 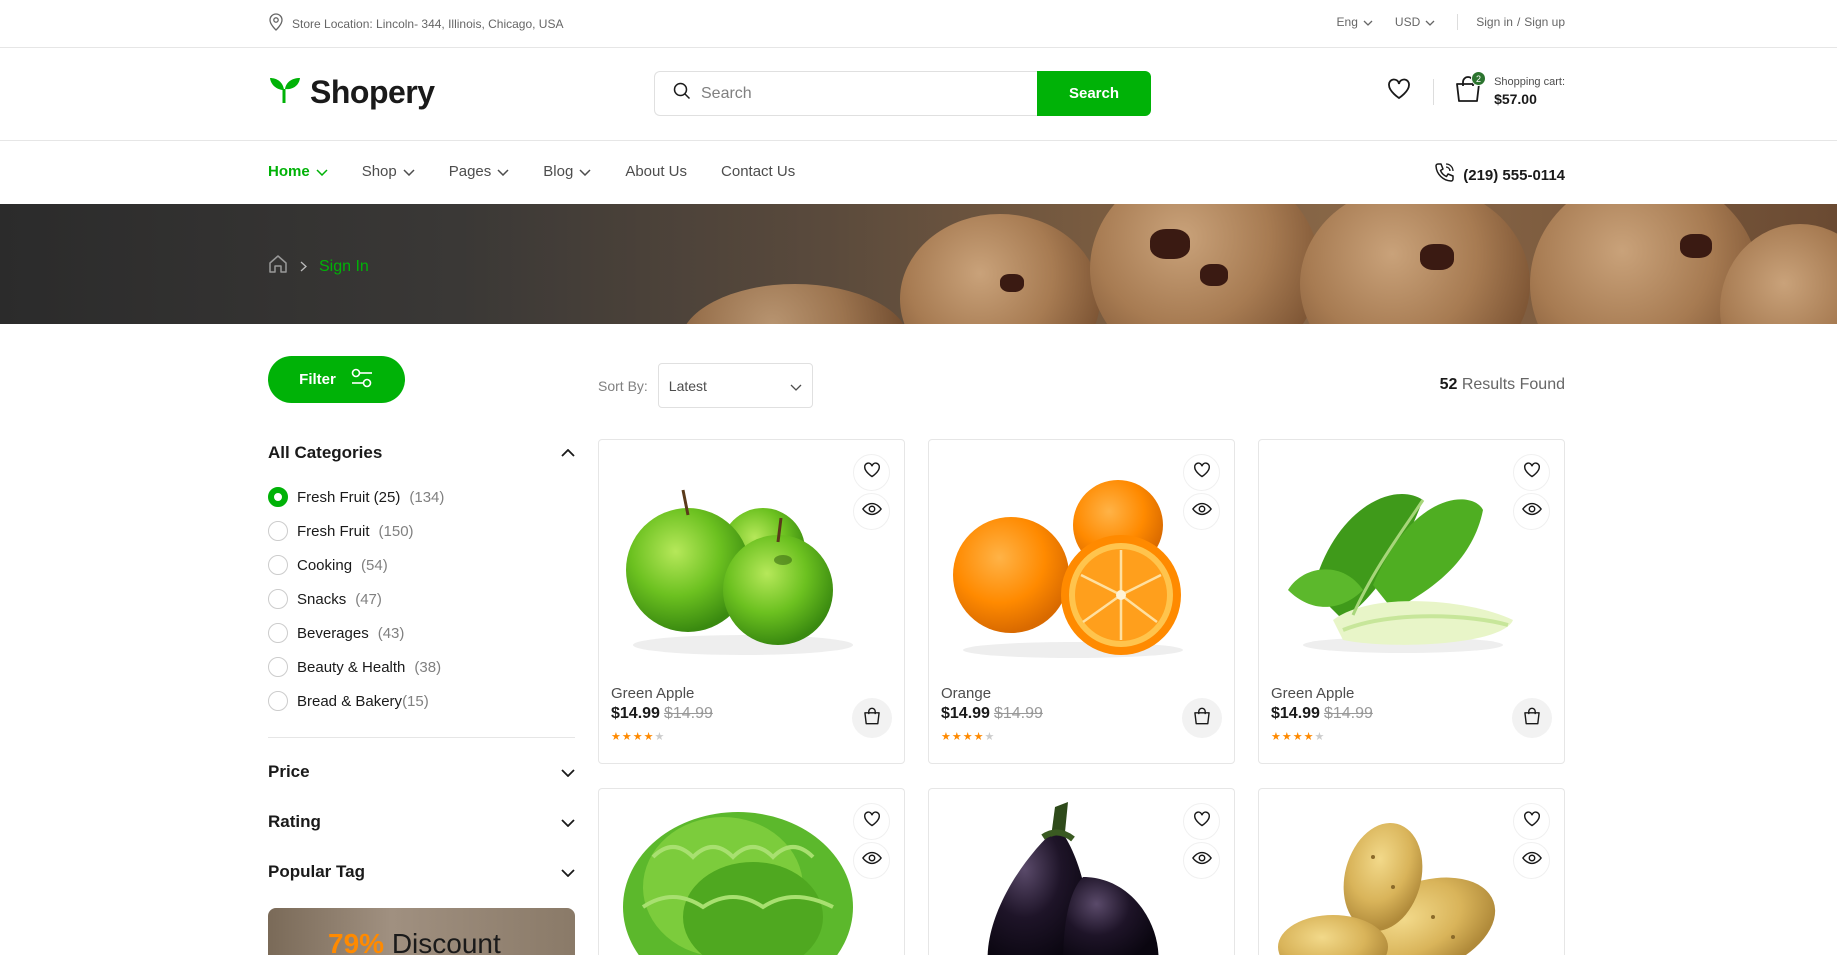 What do you see at coordinates (294, 821) in the screenshot?
I see `rating-title: Rating` at bounding box center [294, 821].